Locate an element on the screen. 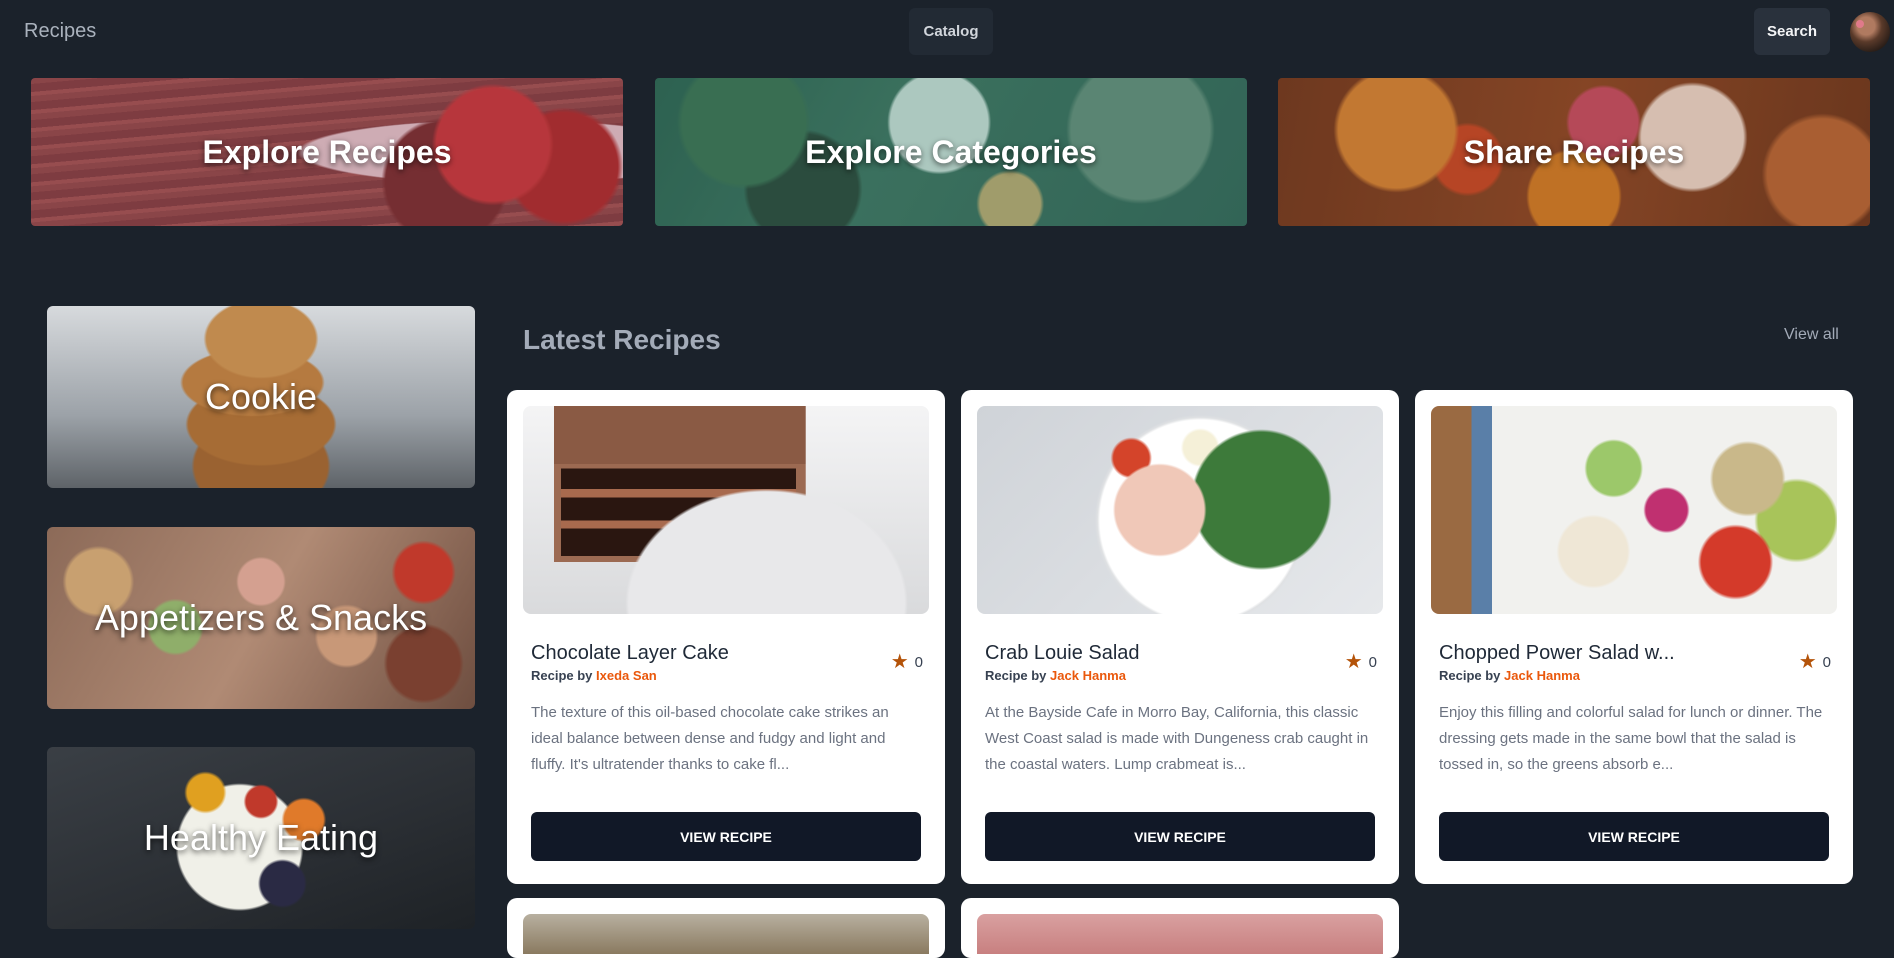 Image resolution: width=1894 pixels, height=958 pixels. category-healthy-eating: Healthy Eating is located at coordinates (261, 838).